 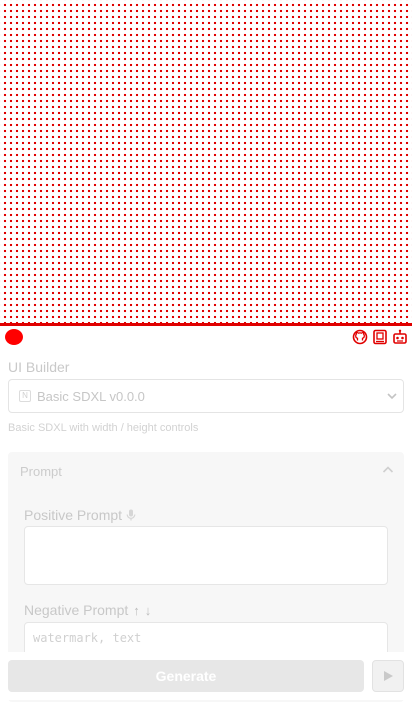 I want to click on canvas-divider, so click(x=206, y=324).